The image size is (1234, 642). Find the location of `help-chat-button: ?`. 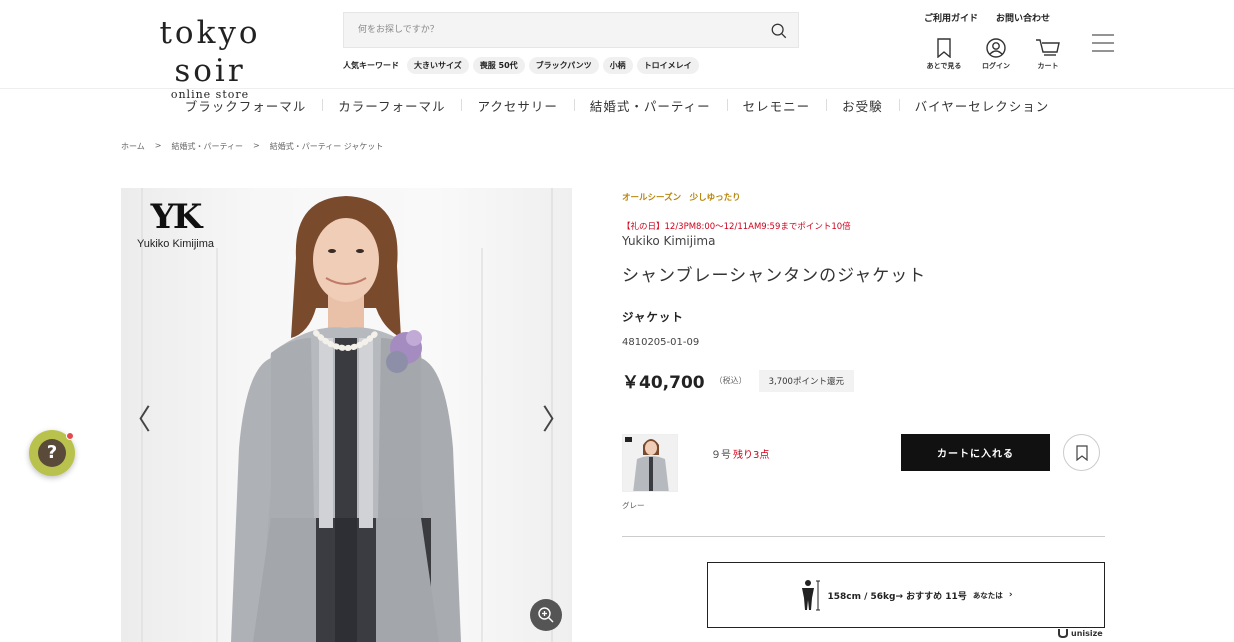

help-chat-button: ? is located at coordinates (52, 453).